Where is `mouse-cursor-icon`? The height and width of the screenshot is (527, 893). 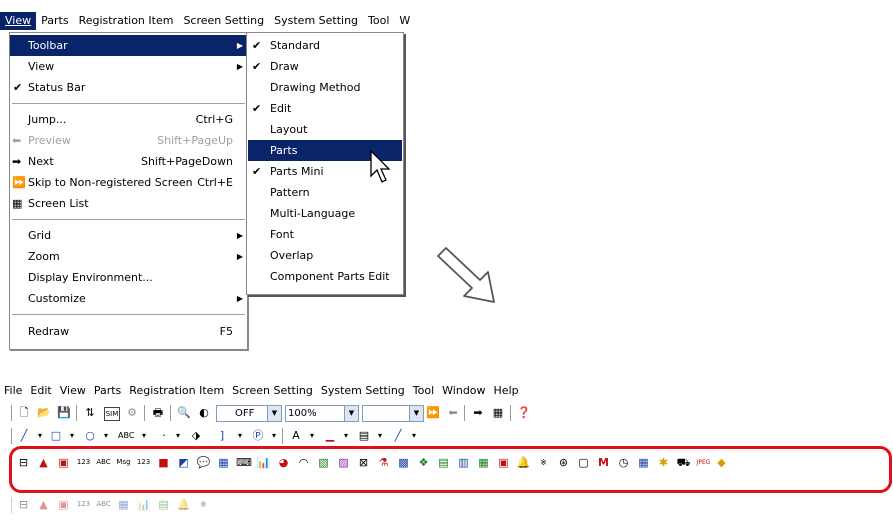 mouse-cursor-icon is located at coordinates (380, 166).